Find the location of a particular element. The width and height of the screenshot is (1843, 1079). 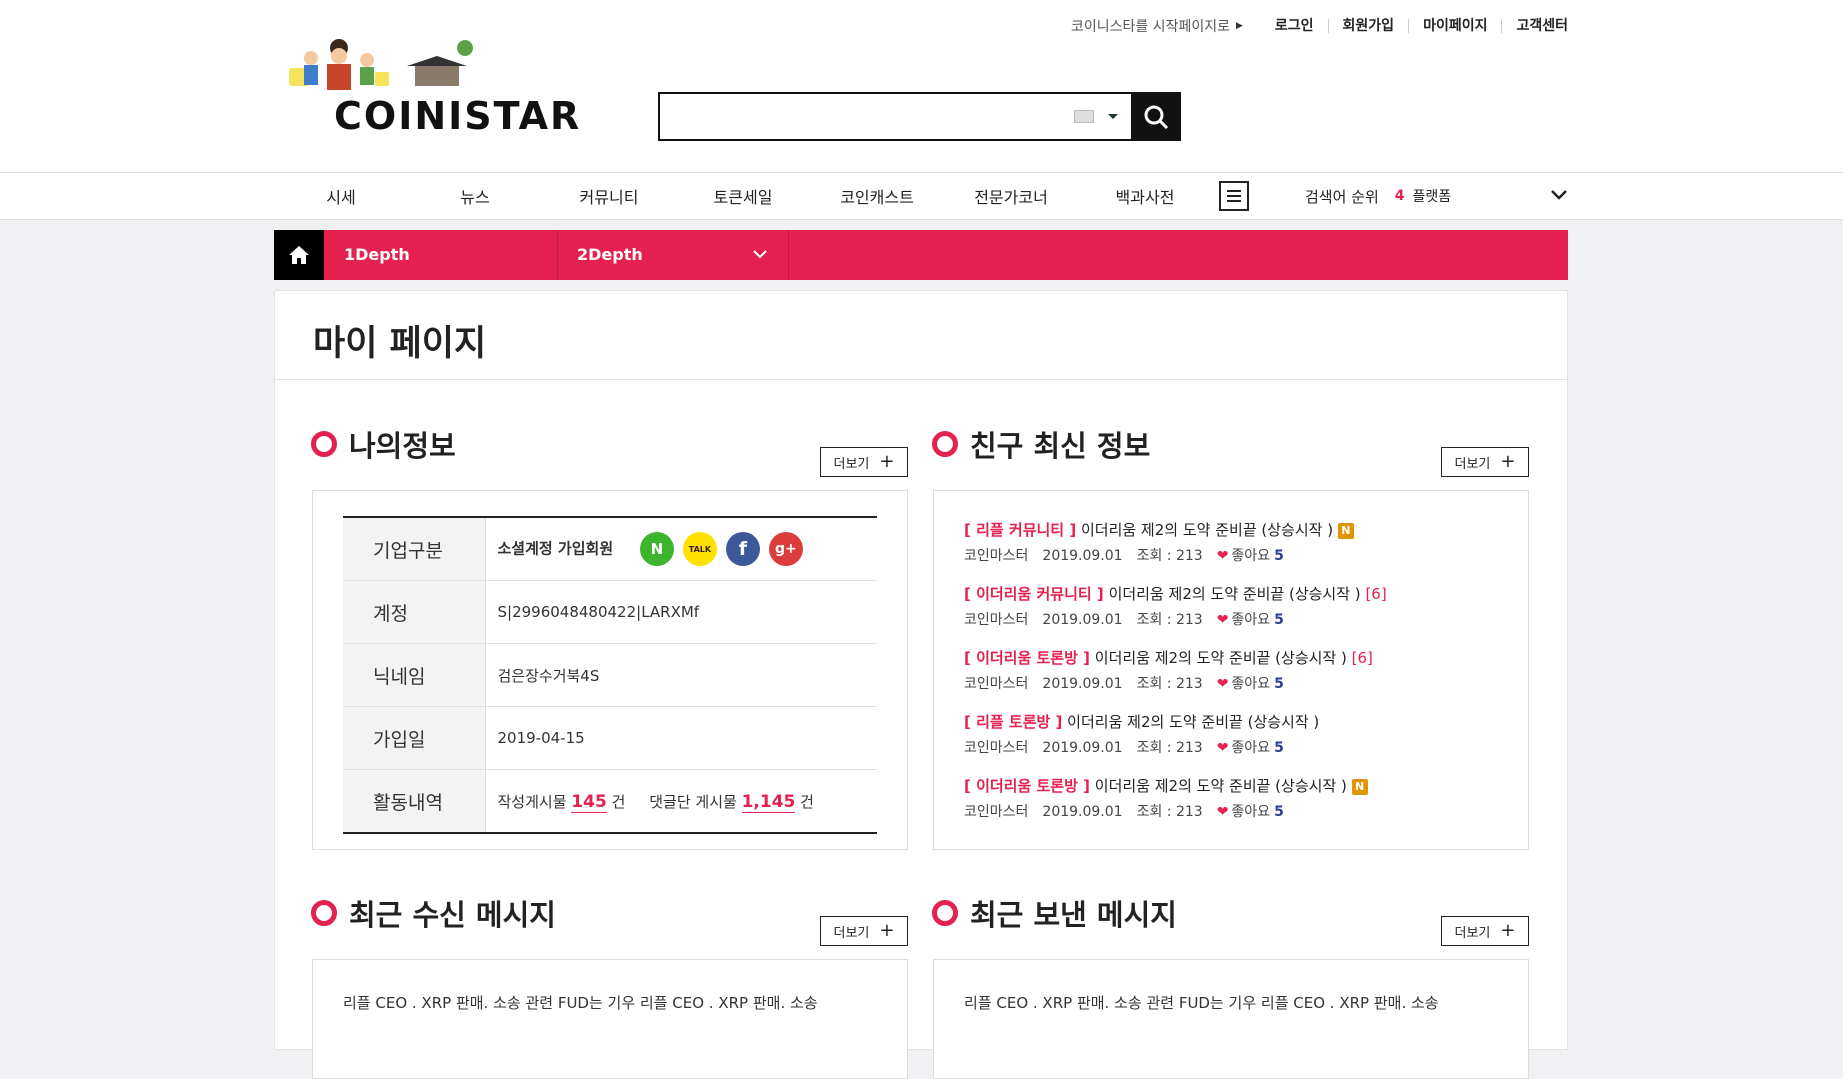

joined-label: 가입일 is located at coordinates (414, 738).